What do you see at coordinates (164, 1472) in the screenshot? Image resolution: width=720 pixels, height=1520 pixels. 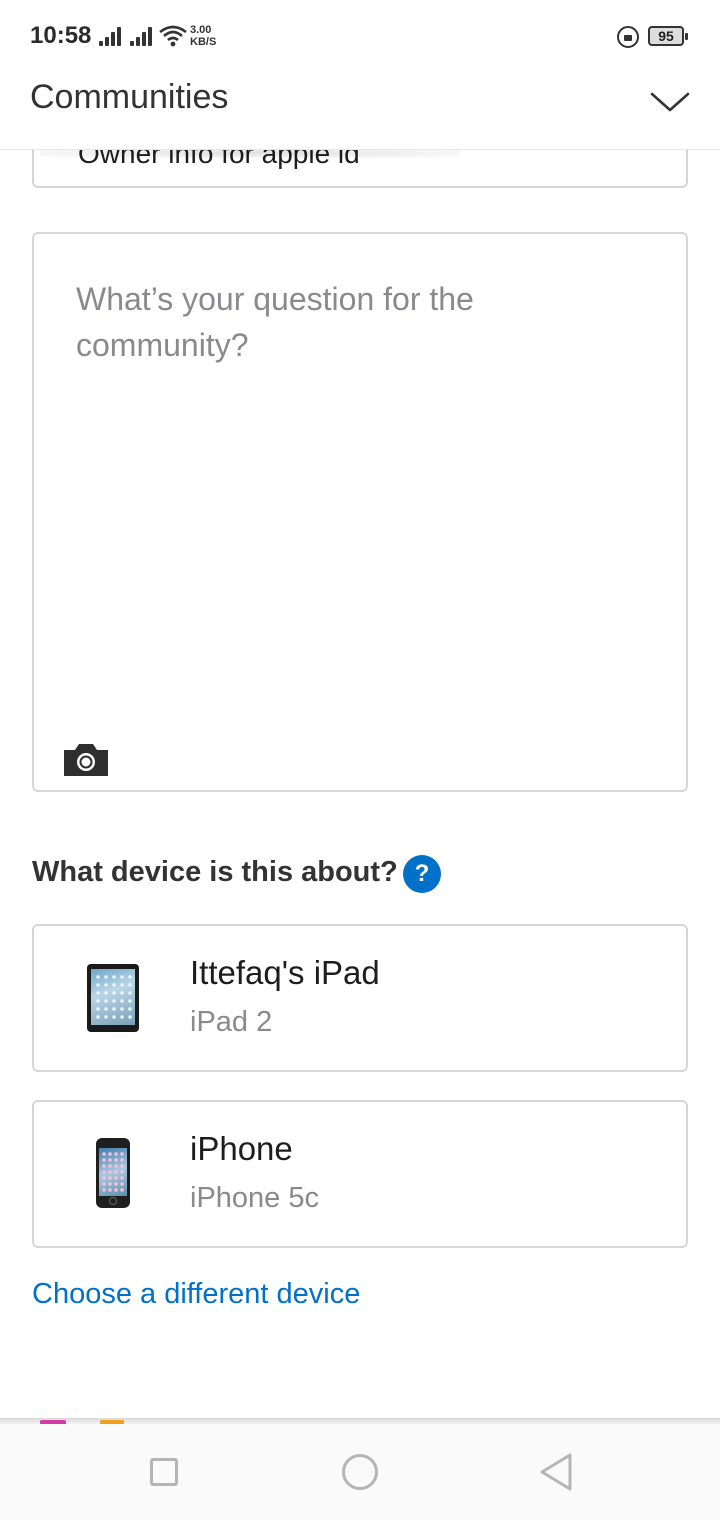 I see `recent-apps-button` at bounding box center [164, 1472].